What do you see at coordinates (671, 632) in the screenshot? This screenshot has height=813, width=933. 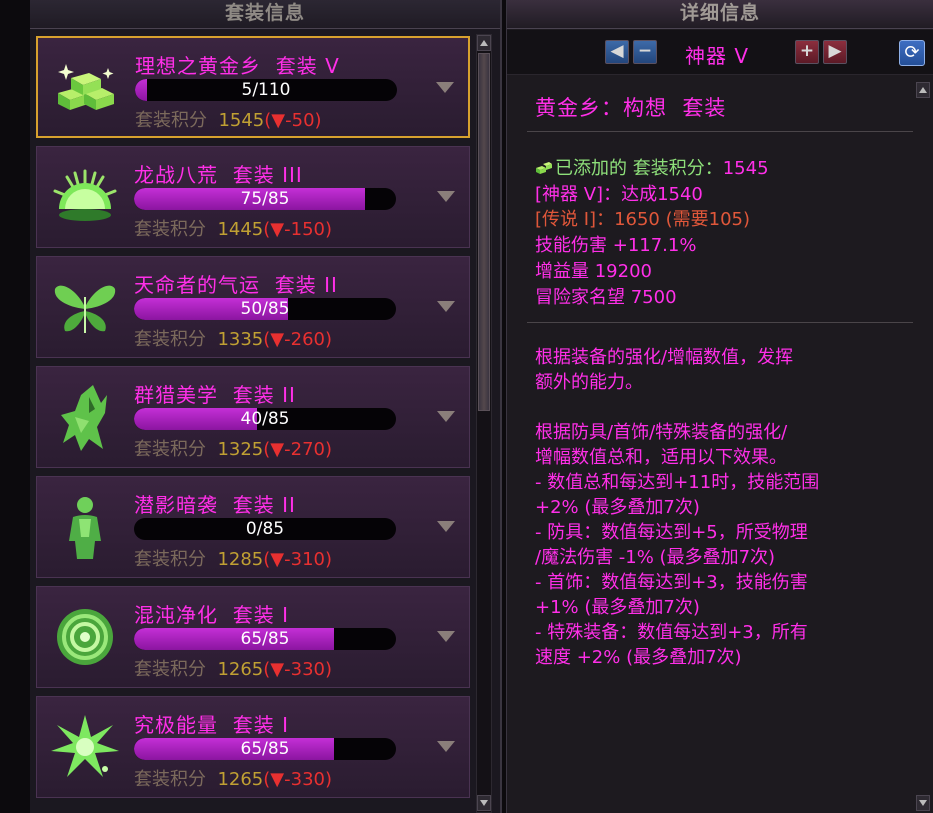 I see `desc-line: - 特殊装备：数值每达到+3，所有` at bounding box center [671, 632].